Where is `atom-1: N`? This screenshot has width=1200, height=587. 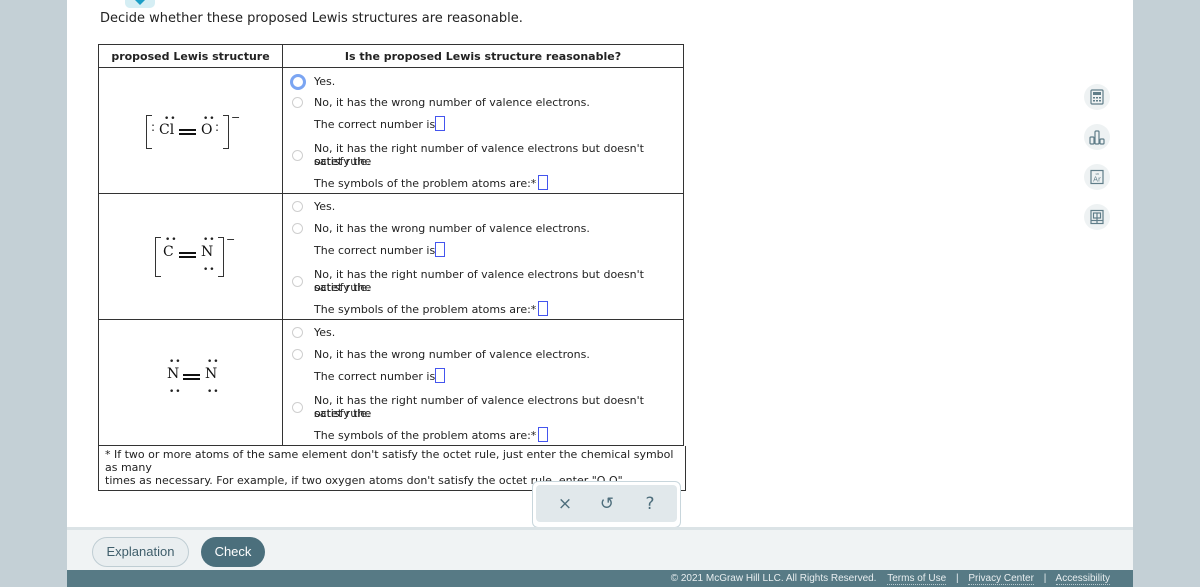 atom-1: N is located at coordinates (173, 374).